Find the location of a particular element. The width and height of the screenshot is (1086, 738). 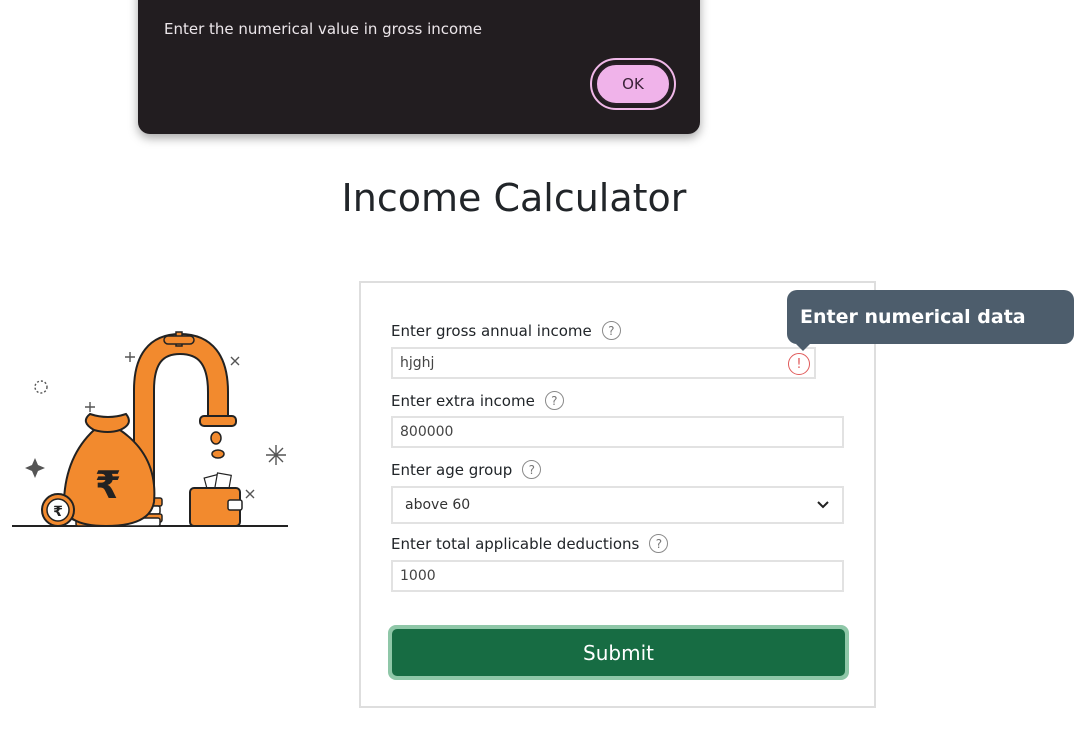

money-tap-illustration: ₹ ₹ is located at coordinates (150, 429).